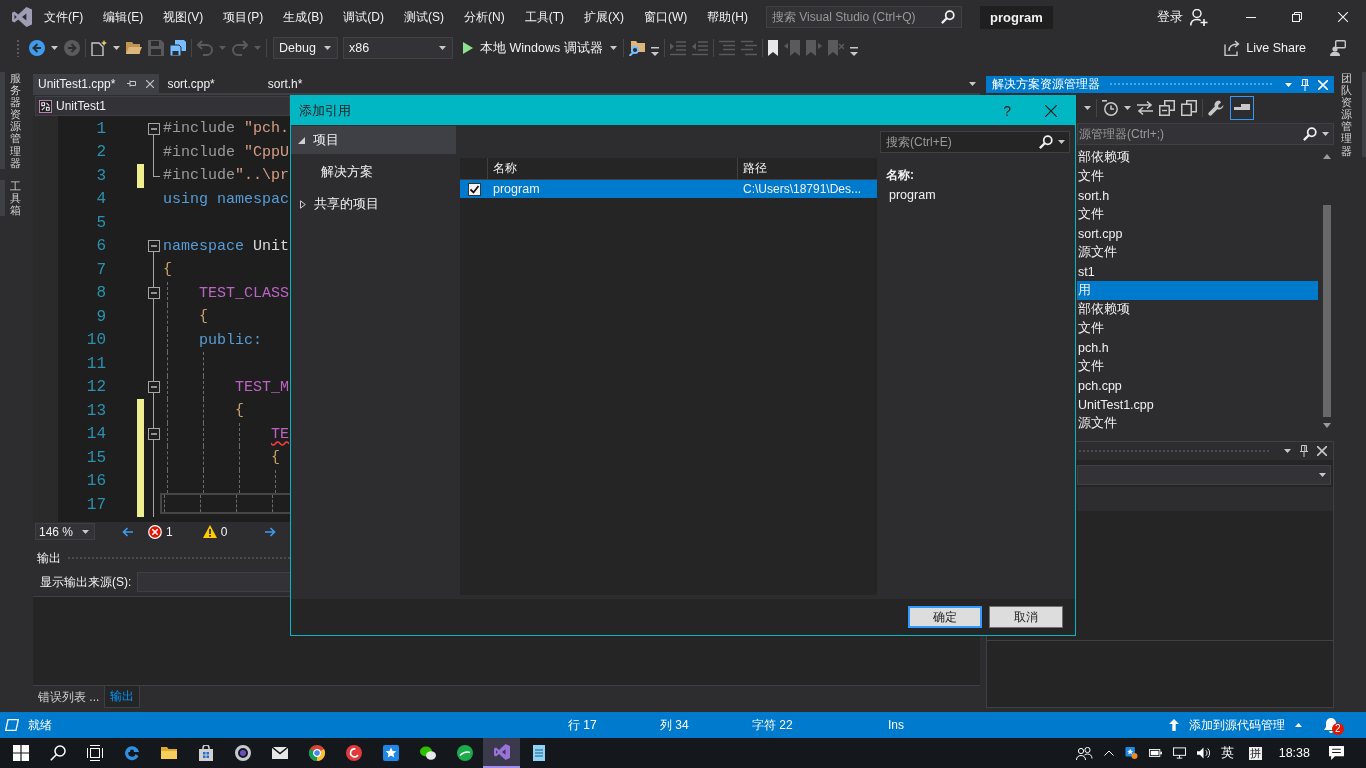  I want to click on close-icon, so click(1051, 110).